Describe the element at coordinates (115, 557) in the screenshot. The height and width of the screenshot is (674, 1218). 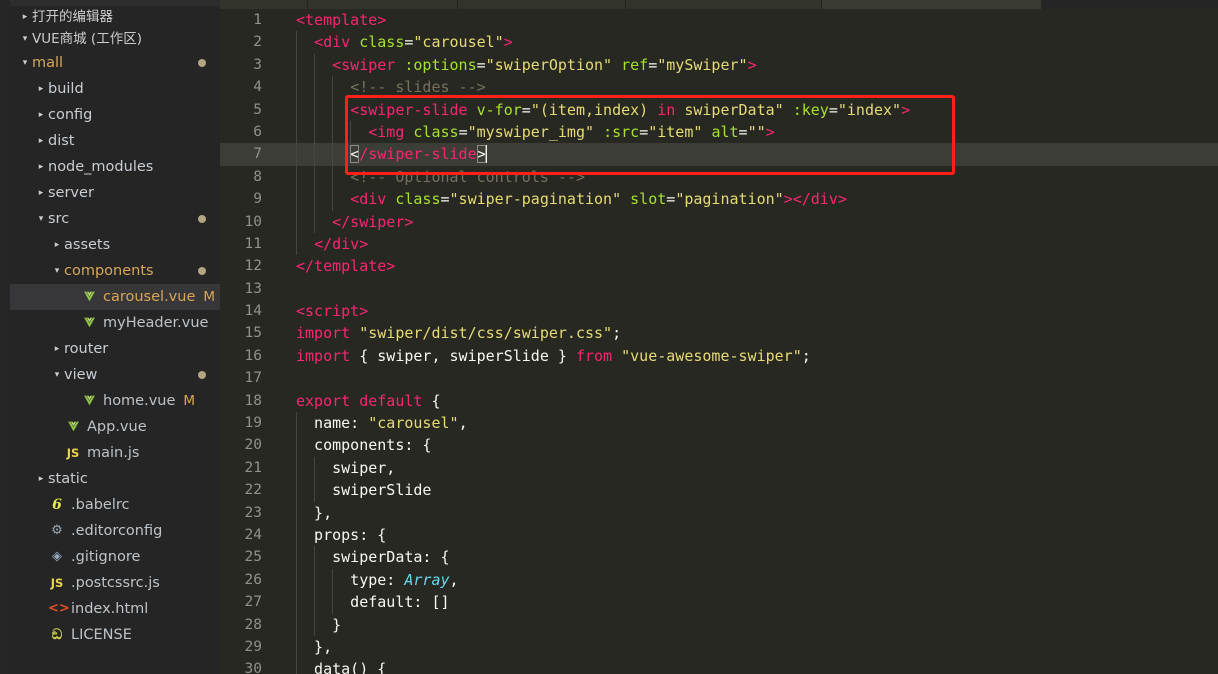
I see `tree-file-gitignore: ◈ .gitignore` at that location.